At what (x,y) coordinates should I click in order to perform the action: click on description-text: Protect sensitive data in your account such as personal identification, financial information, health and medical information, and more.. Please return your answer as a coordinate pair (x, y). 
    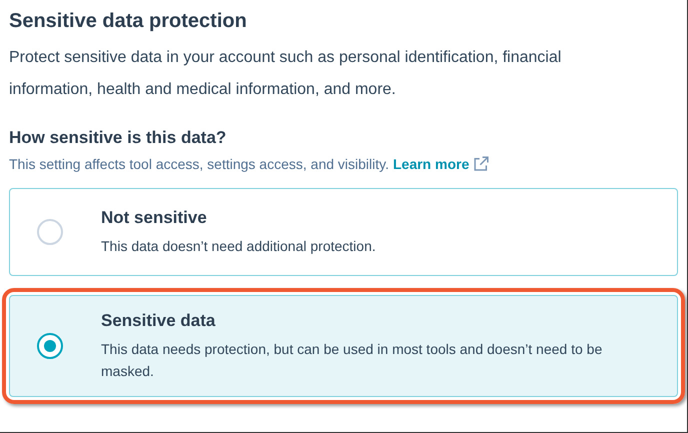
    Looking at the image, I should click on (285, 74).